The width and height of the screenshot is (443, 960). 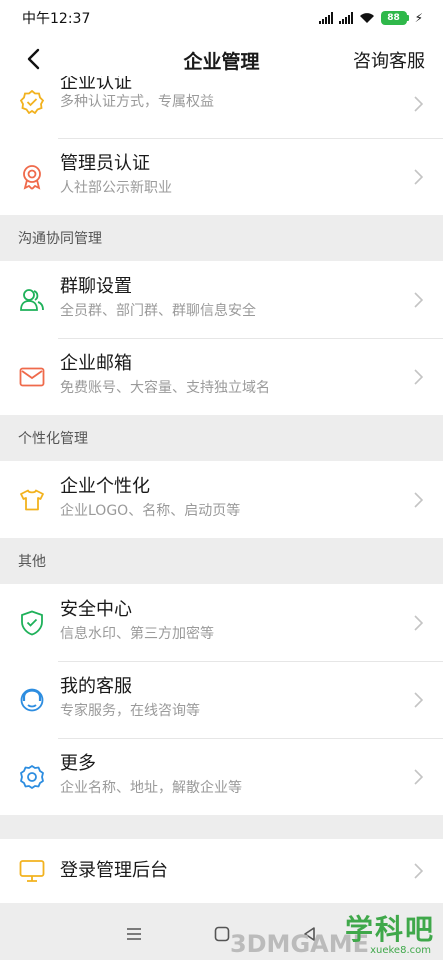 I want to click on consult-service-button: 咨询客服, so click(x=389, y=60).